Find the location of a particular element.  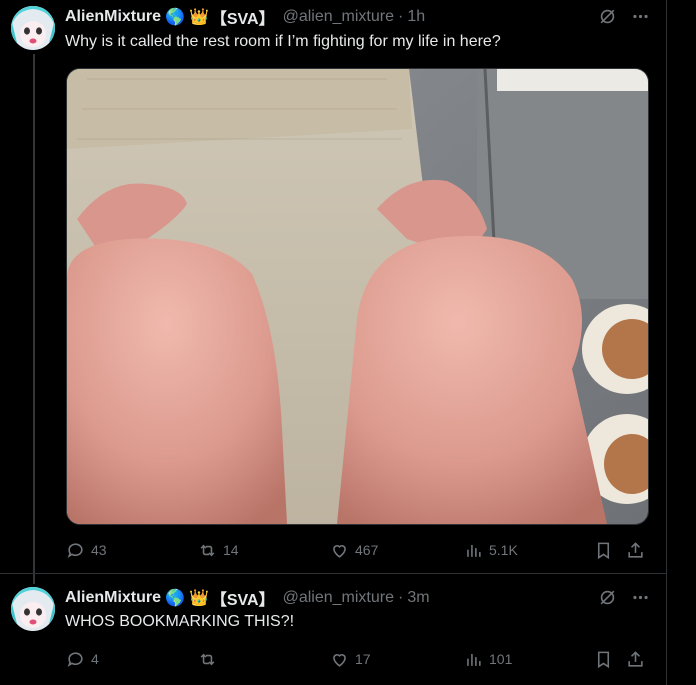

like-button: 467 is located at coordinates (354, 550).